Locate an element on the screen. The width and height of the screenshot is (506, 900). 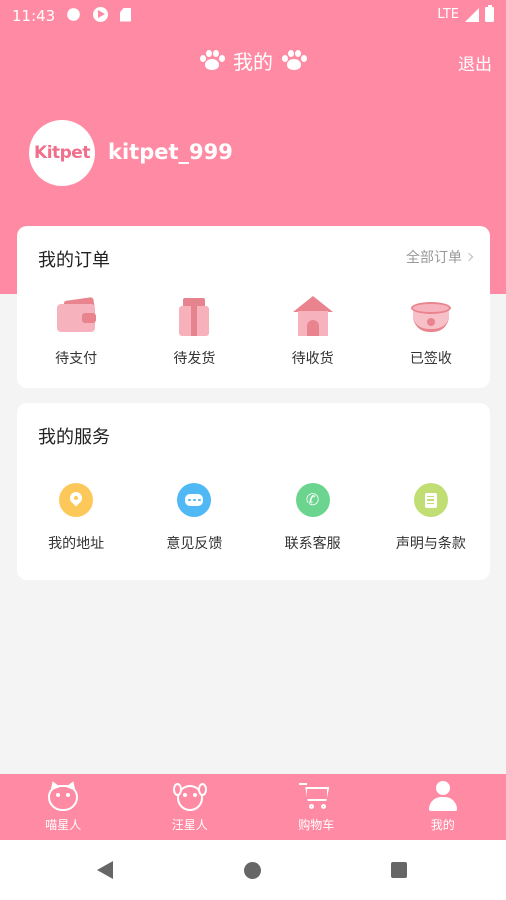
tab-cats: 喵星人 is located at coordinates (63, 807).